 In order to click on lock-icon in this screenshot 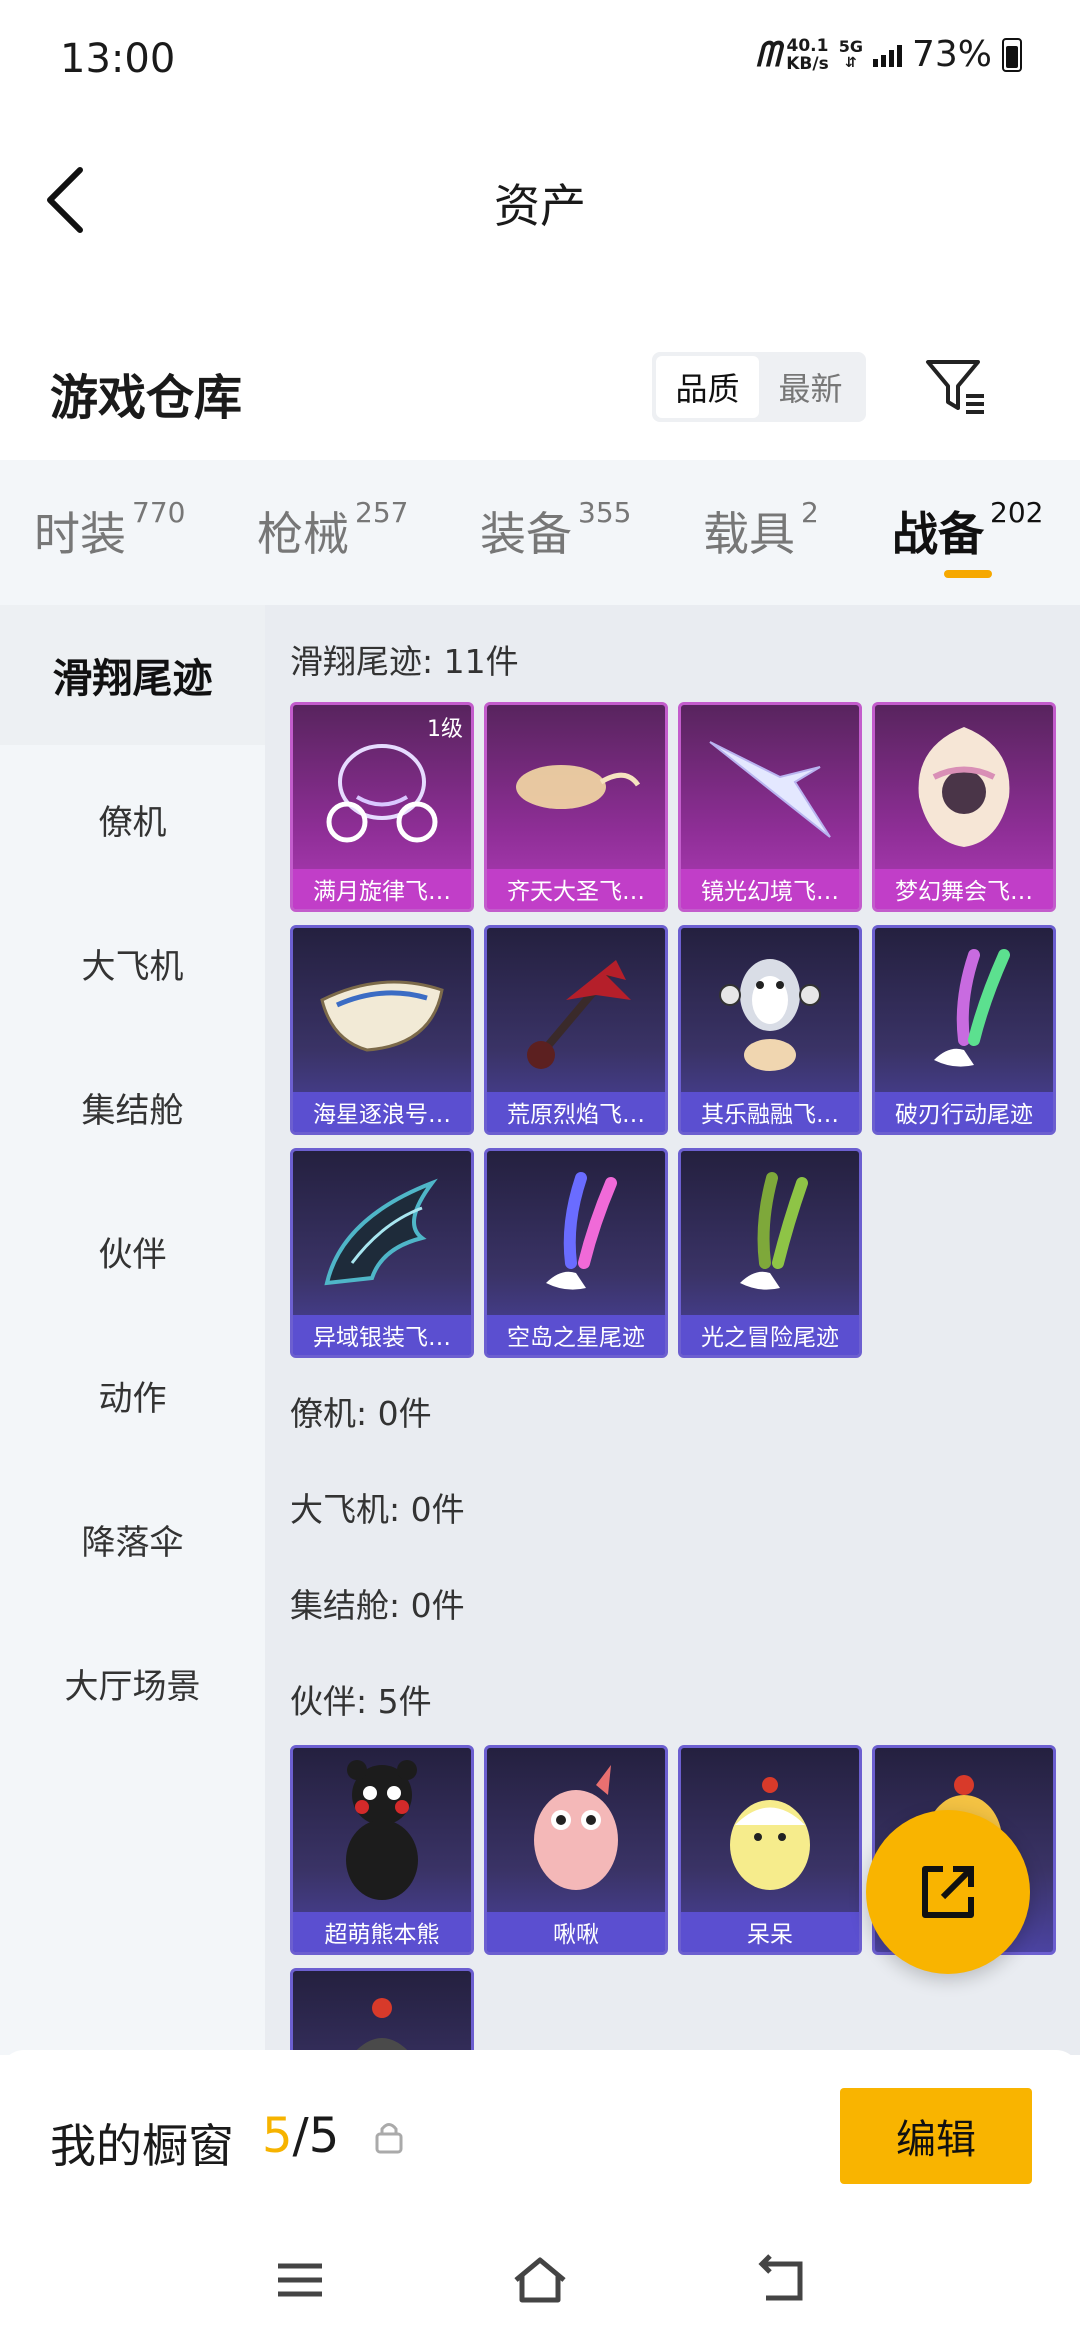, I will do `click(389, 2137)`.